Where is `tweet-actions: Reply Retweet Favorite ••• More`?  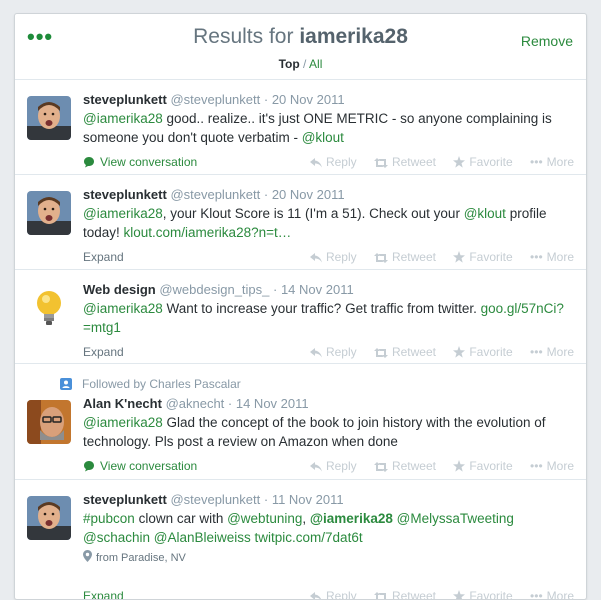 tweet-actions: Reply Retweet Favorite ••• More is located at coordinates (435, 257).